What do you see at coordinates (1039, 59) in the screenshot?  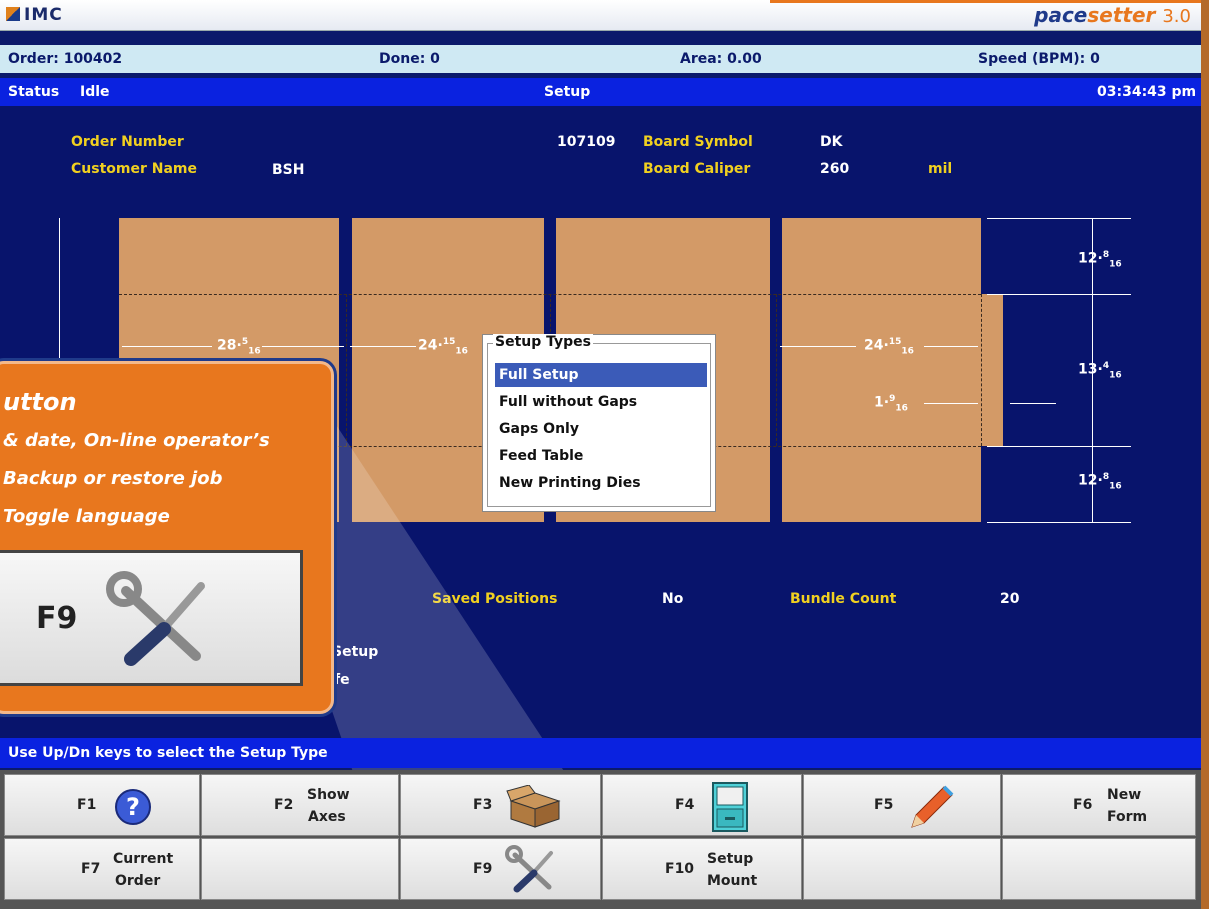 I see `speed-readout: Speed (BPM): 0` at bounding box center [1039, 59].